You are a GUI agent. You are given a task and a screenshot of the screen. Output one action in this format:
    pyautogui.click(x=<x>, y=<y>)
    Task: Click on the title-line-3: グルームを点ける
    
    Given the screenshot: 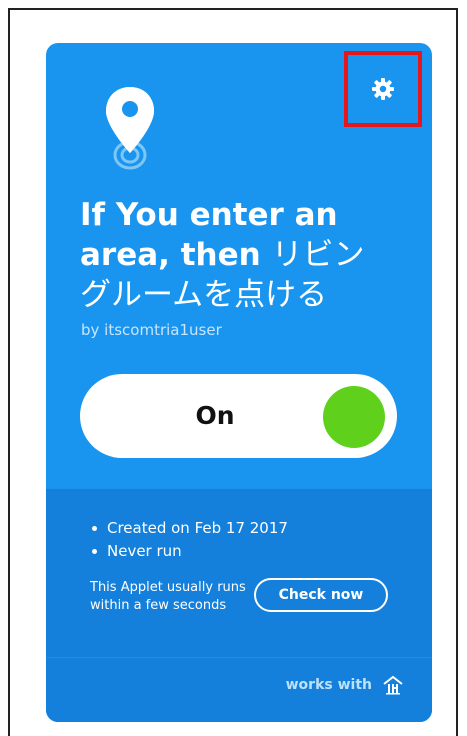 What is the action you would take?
    pyautogui.click(x=204, y=295)
    